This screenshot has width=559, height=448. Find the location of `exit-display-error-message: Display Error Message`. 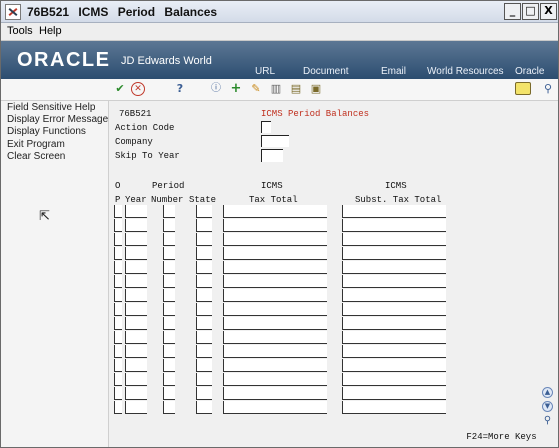

exit-display-error-message: Display Error Message is located at coordinates (57, 119).